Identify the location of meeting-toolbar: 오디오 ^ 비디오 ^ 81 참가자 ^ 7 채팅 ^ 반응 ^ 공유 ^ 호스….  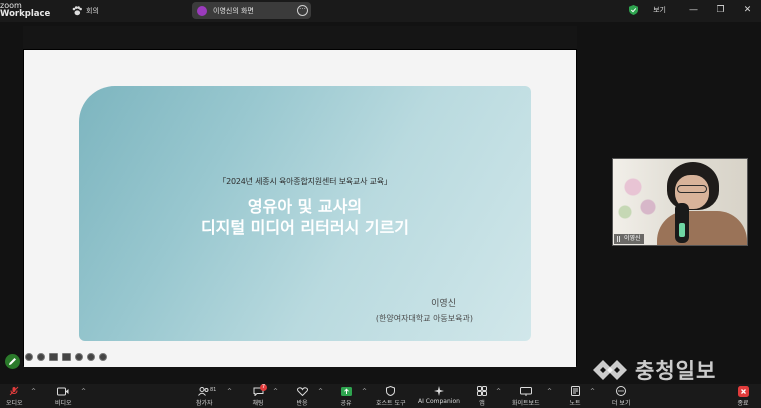
(380, 396).